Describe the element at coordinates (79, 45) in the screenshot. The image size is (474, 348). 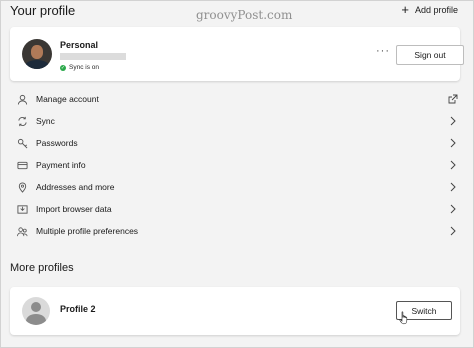
I see `profile-name: Personal` at that location.